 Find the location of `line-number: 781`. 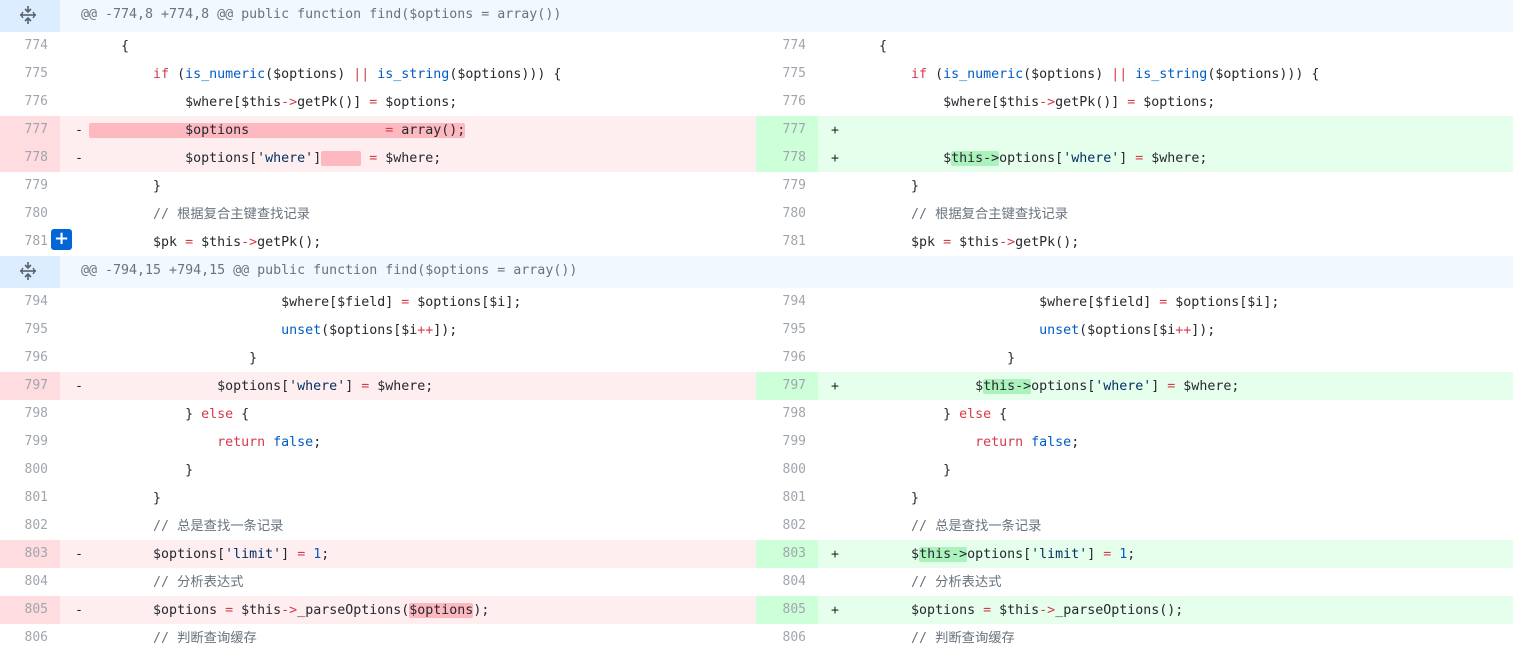

line-number: 781 is located at coordinates (787, 242).